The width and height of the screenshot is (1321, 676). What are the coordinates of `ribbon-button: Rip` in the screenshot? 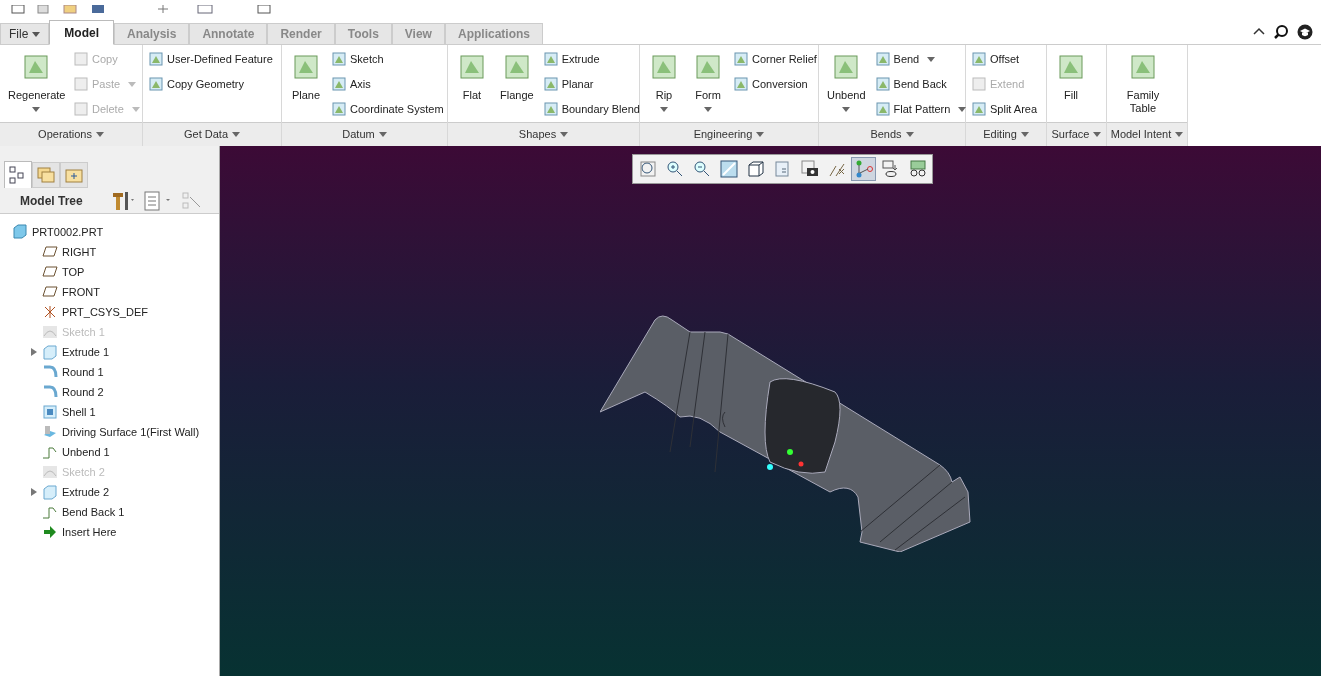 It's located at (664, 85).